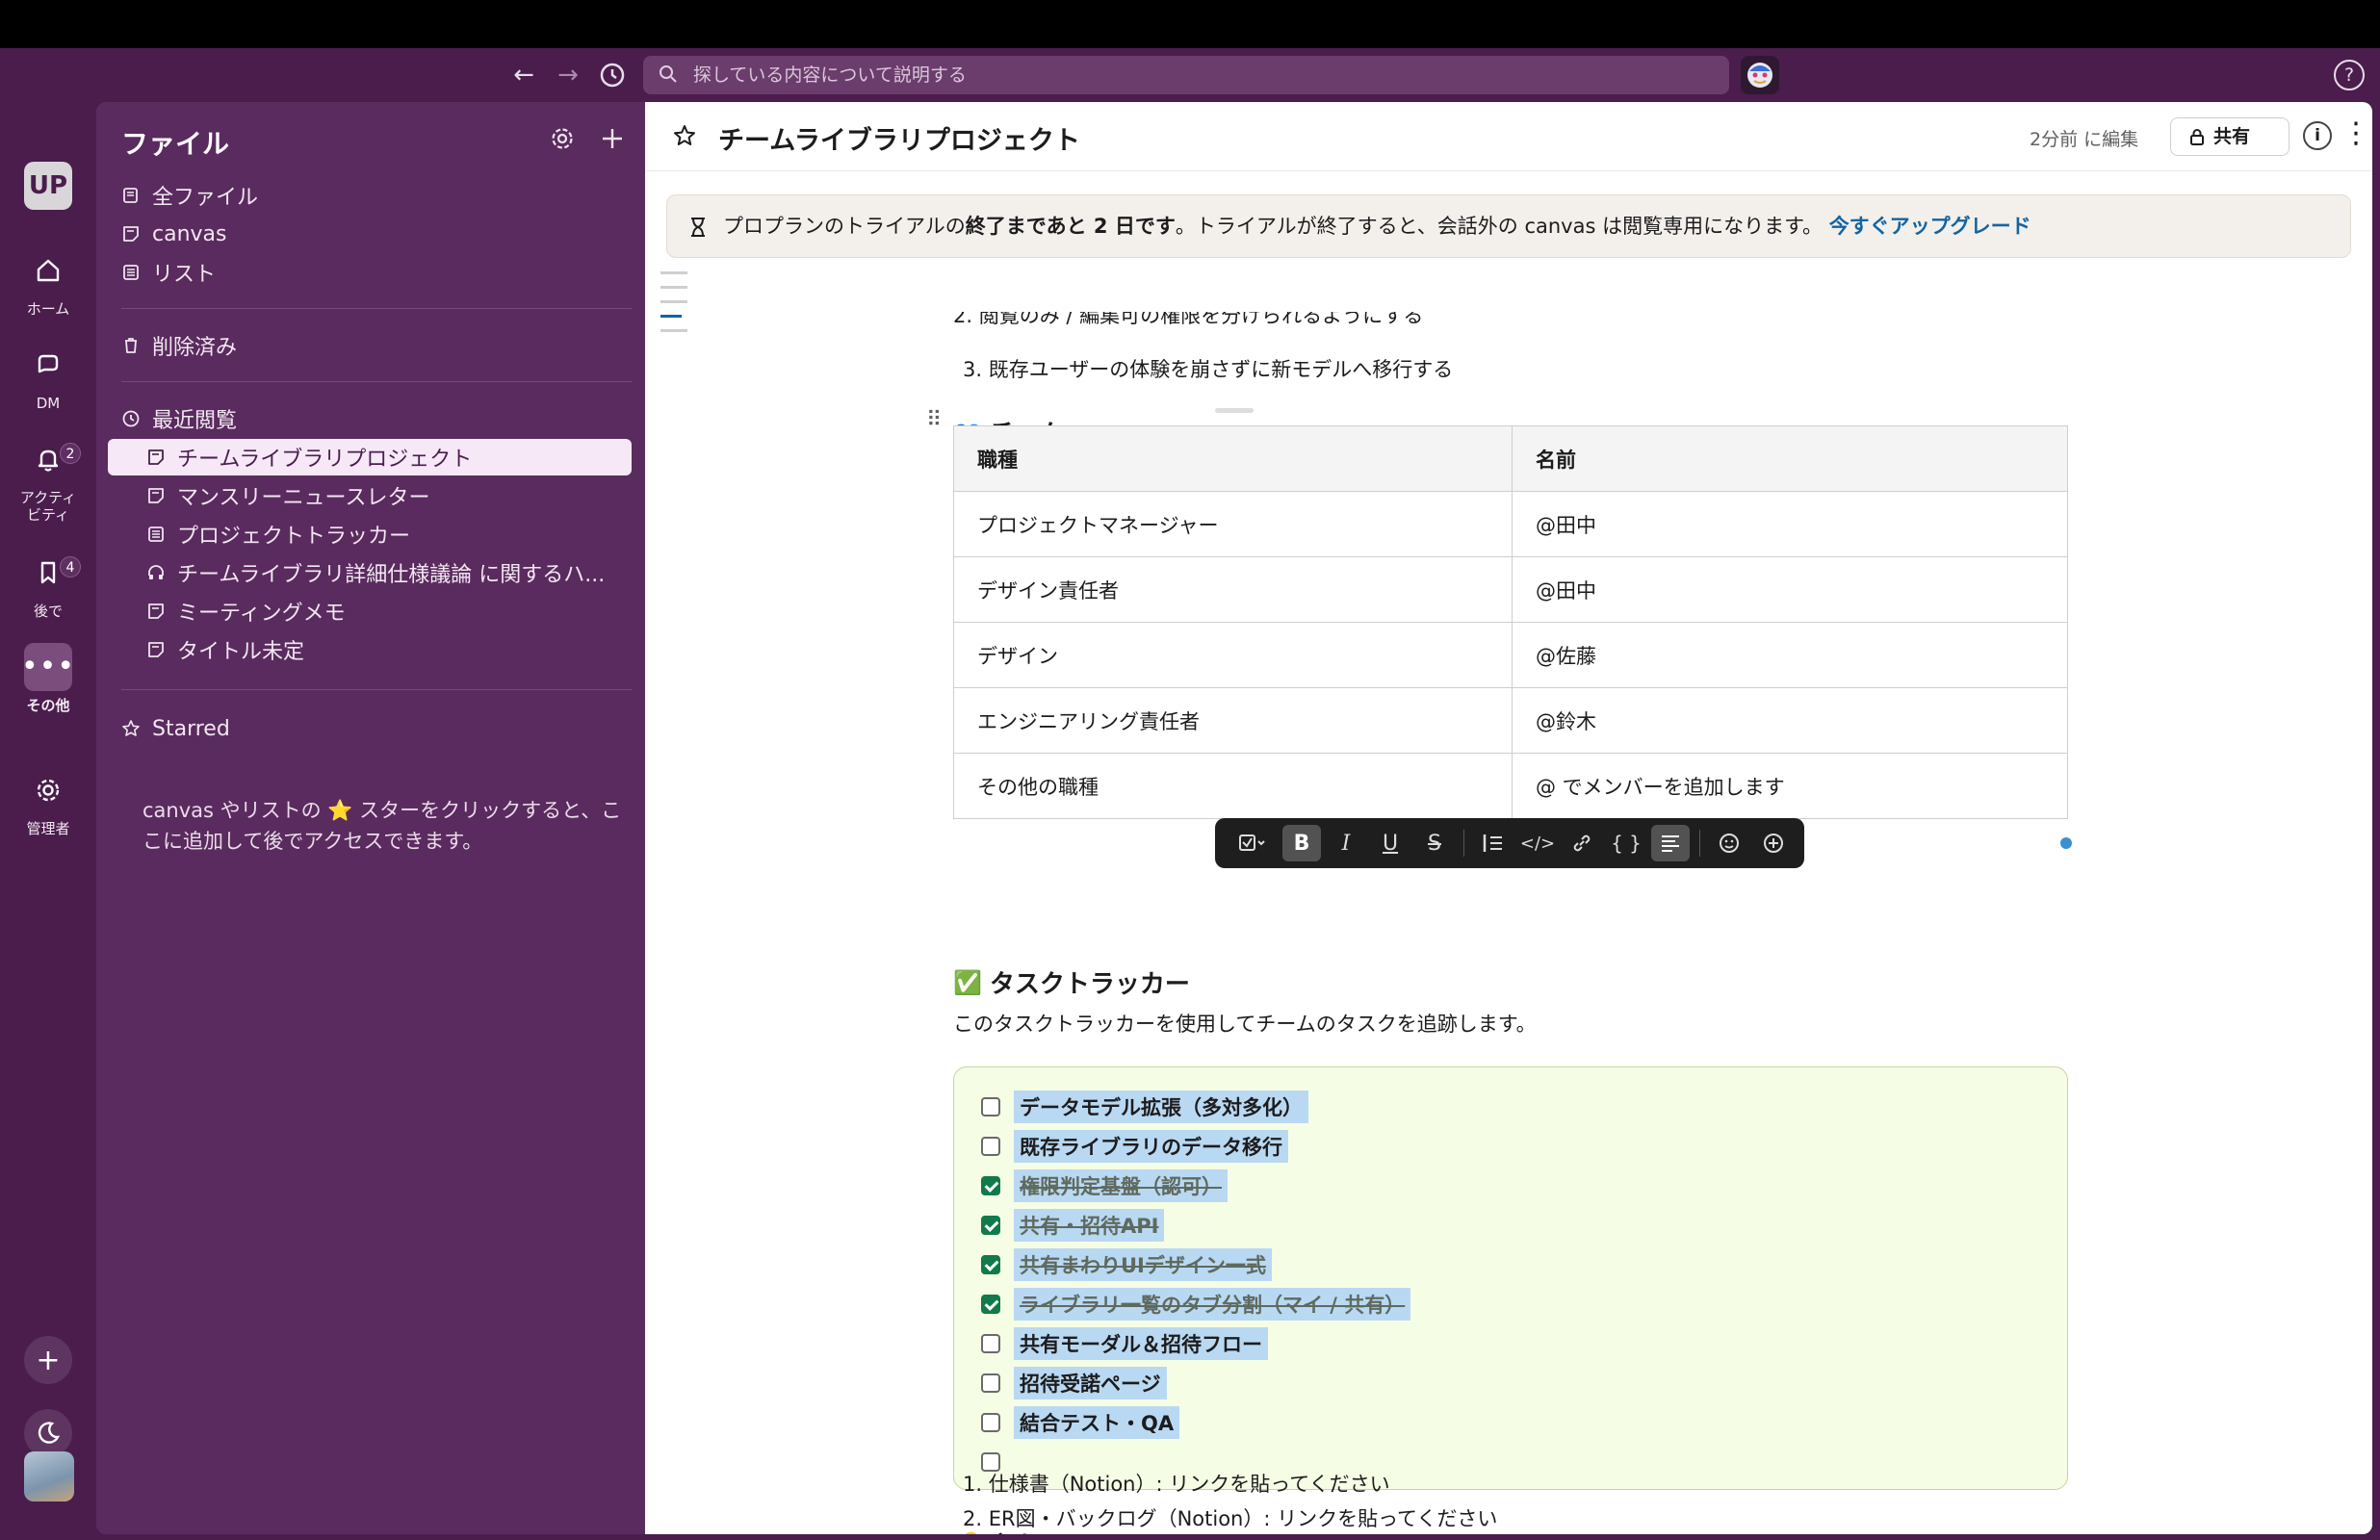 The height and width of the screenshot is (1540, 2380). Describe the element at coordinates (1582, 843) in the screenshot. I see `link-button` at that location.